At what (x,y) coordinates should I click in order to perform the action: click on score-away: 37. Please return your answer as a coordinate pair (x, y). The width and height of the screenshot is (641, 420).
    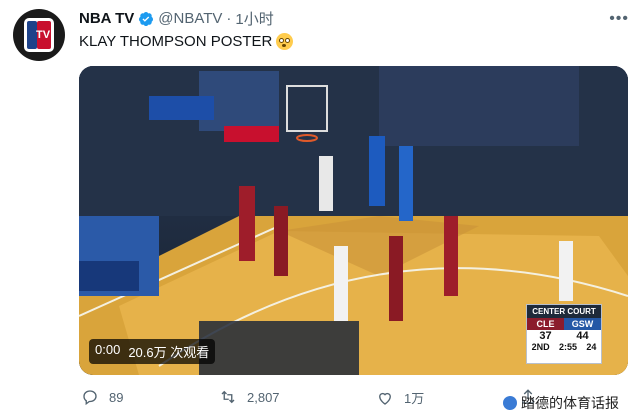
    Looking at the image, I should click on (545, 336).